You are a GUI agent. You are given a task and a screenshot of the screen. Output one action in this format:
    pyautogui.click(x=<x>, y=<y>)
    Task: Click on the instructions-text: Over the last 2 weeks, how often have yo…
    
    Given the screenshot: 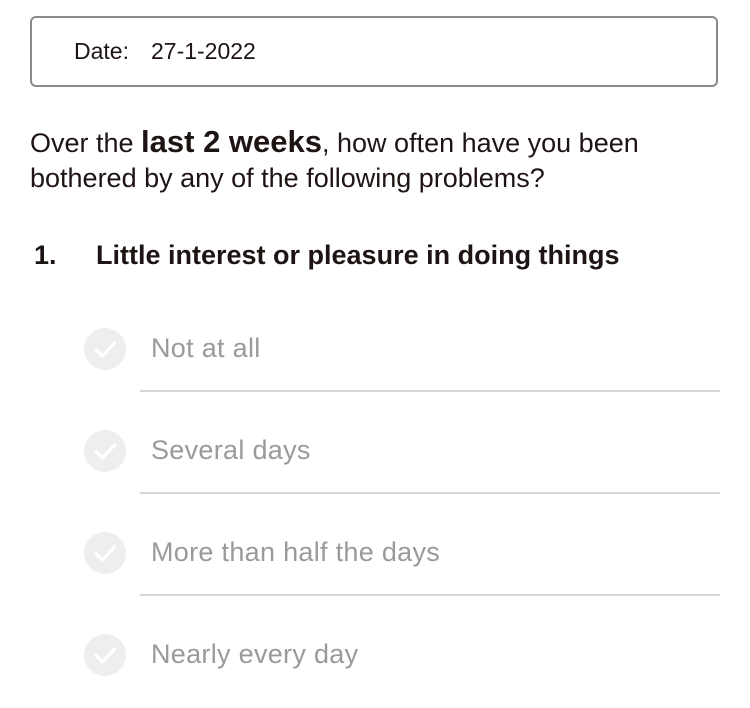 What is the action you would take?
    pyautogui.click(x=375, y=160)
    